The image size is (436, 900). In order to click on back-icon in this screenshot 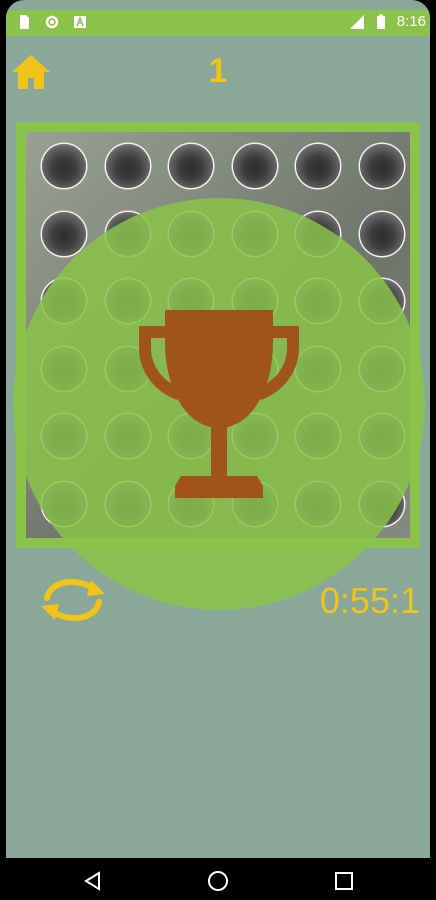, I will do `click(93, 881)`.